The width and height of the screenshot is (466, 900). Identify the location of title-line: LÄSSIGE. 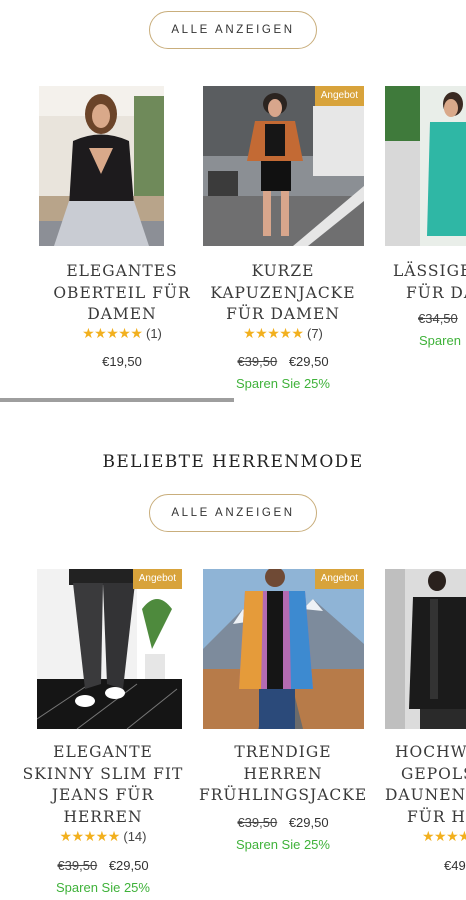
(429, 271).